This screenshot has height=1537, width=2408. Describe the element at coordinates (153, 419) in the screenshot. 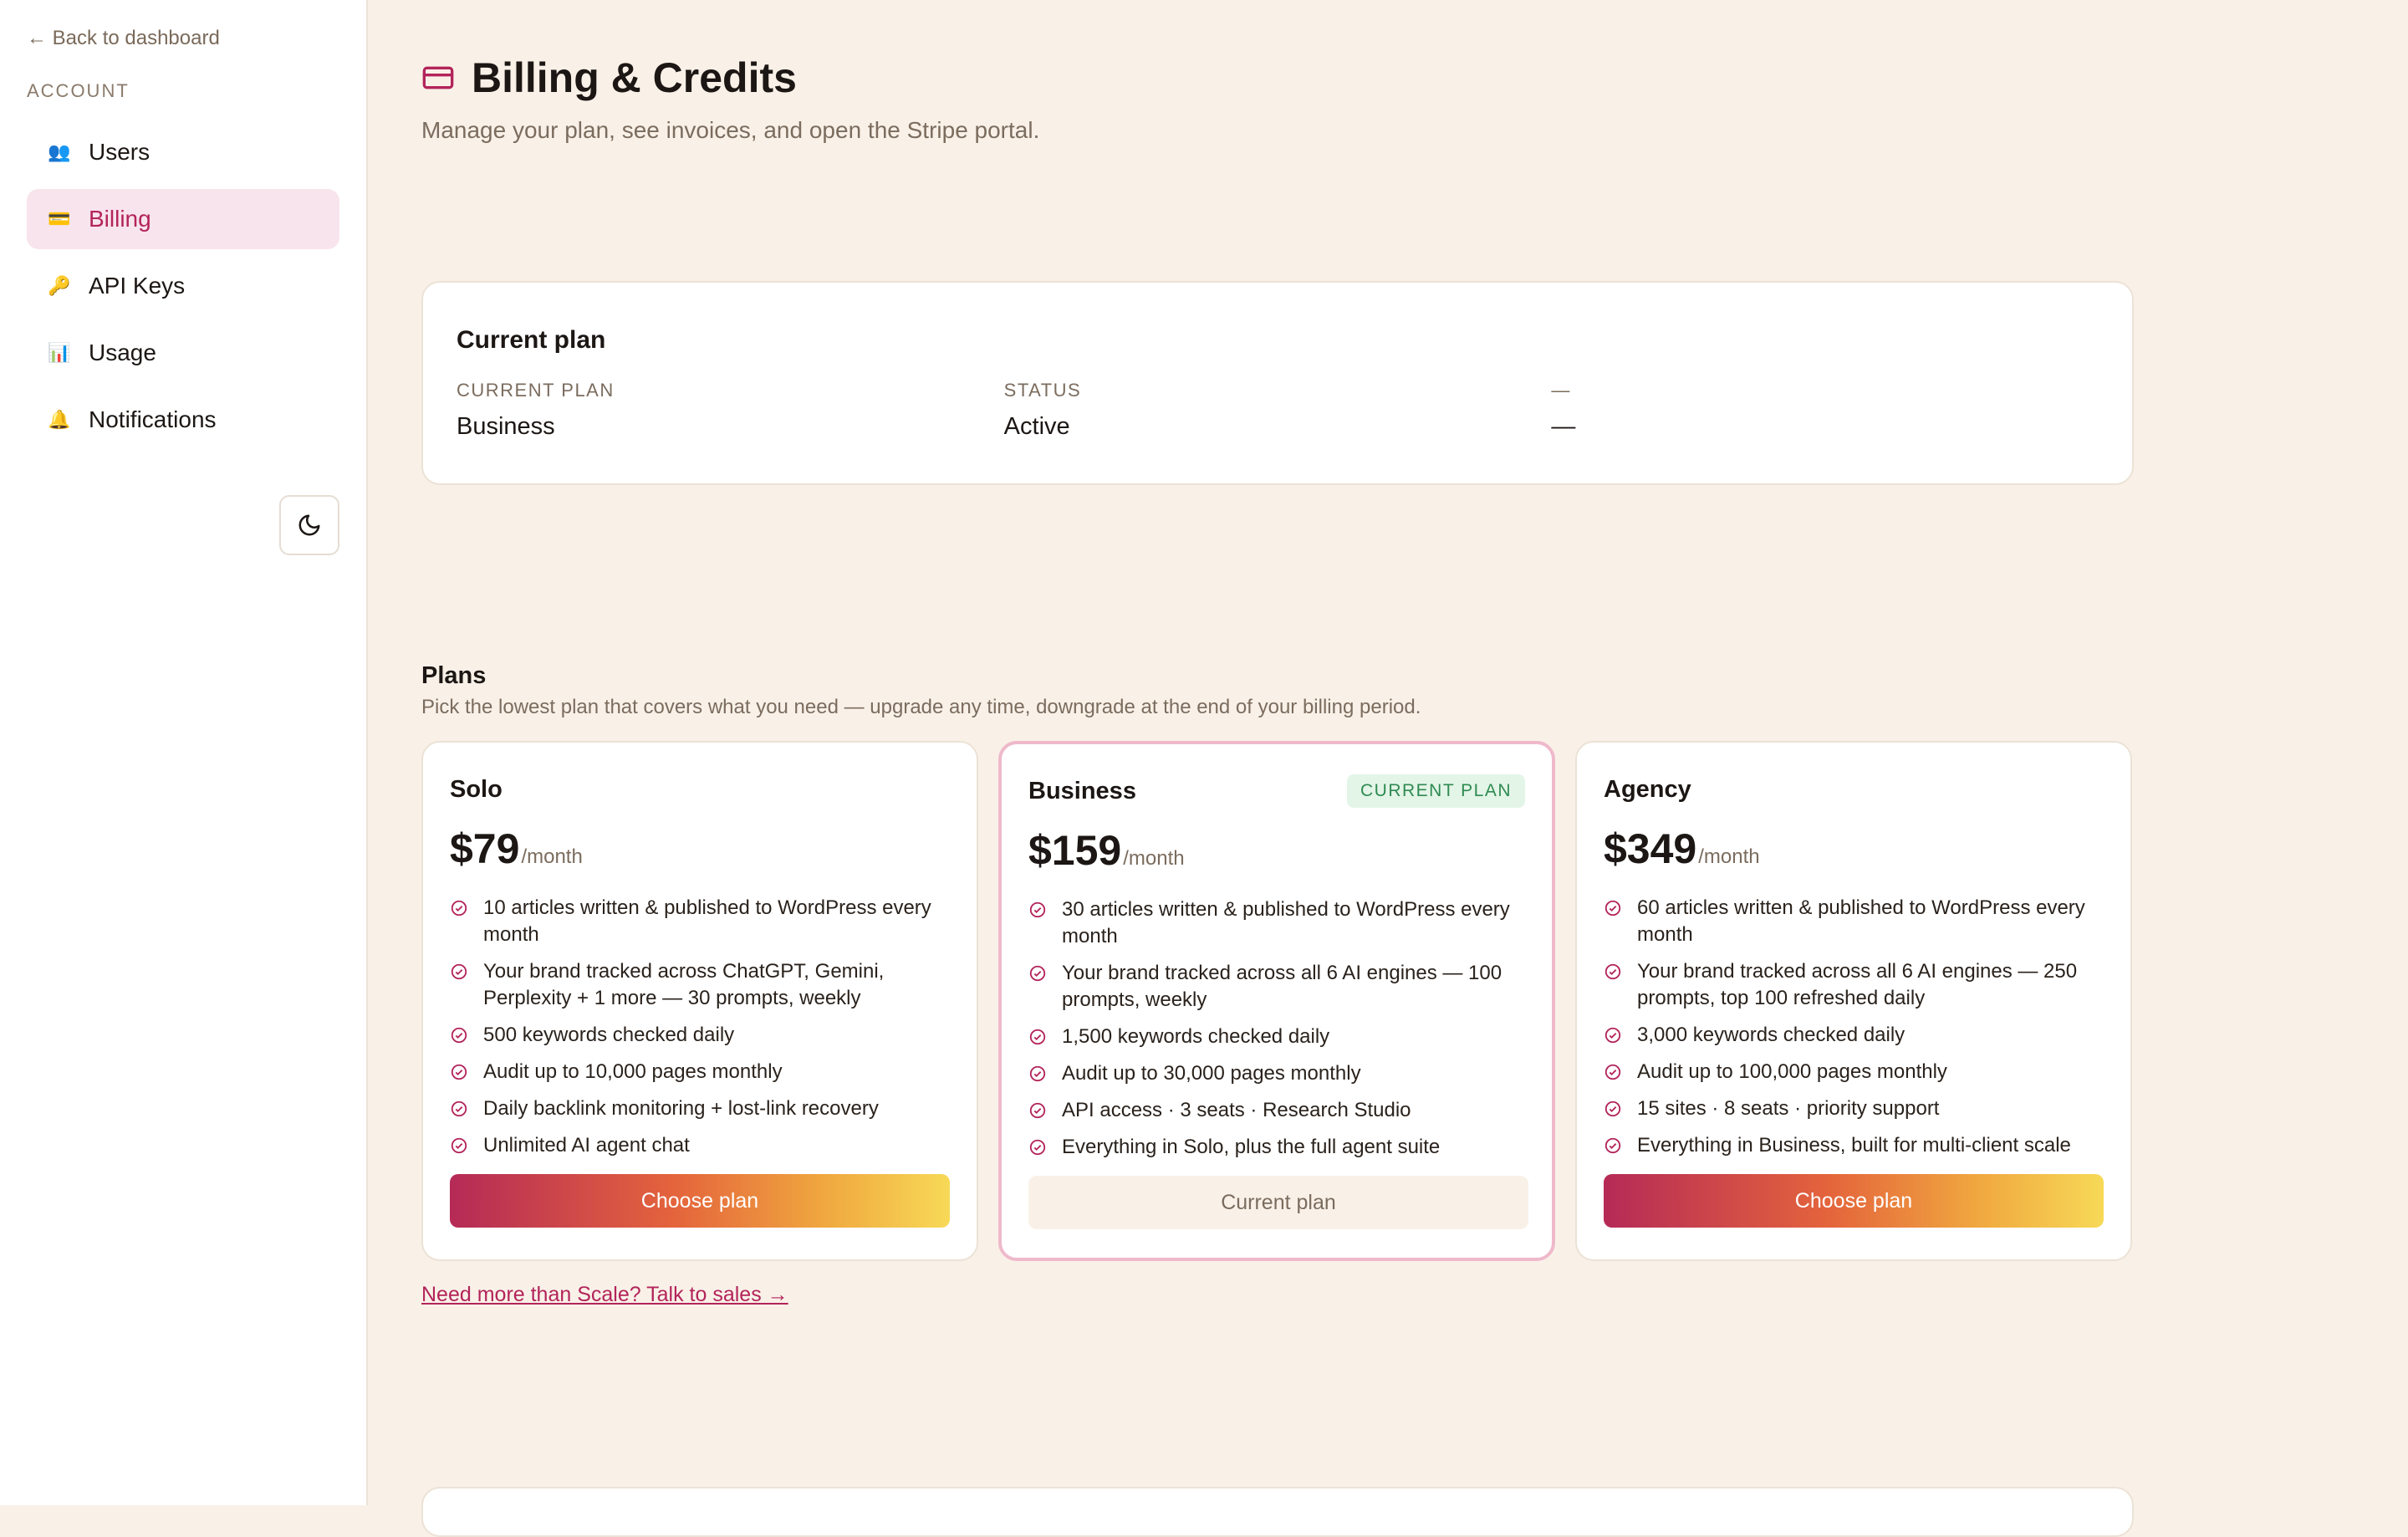

I see `sidebar-item-label: Notifications` at that location.